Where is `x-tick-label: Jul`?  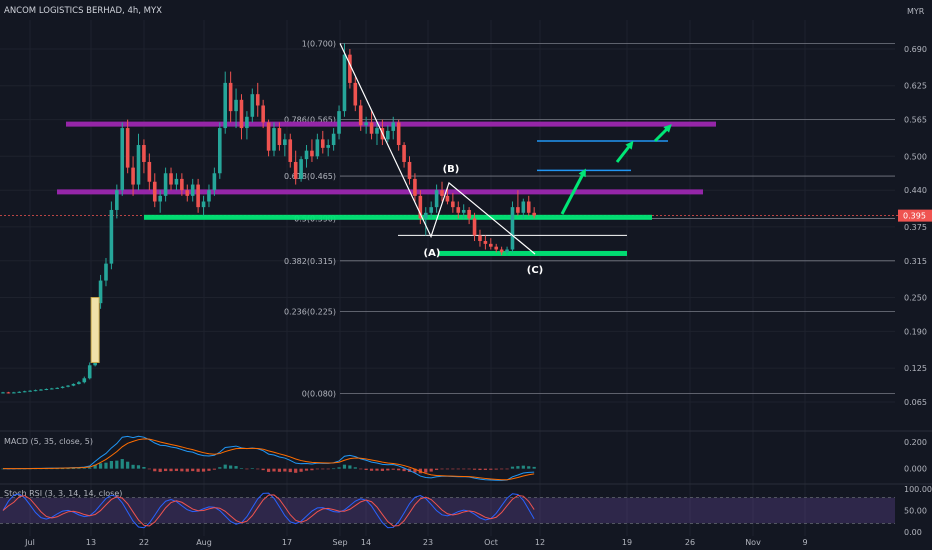
x-tick-label: Jul is located at coordinates (29, 542).